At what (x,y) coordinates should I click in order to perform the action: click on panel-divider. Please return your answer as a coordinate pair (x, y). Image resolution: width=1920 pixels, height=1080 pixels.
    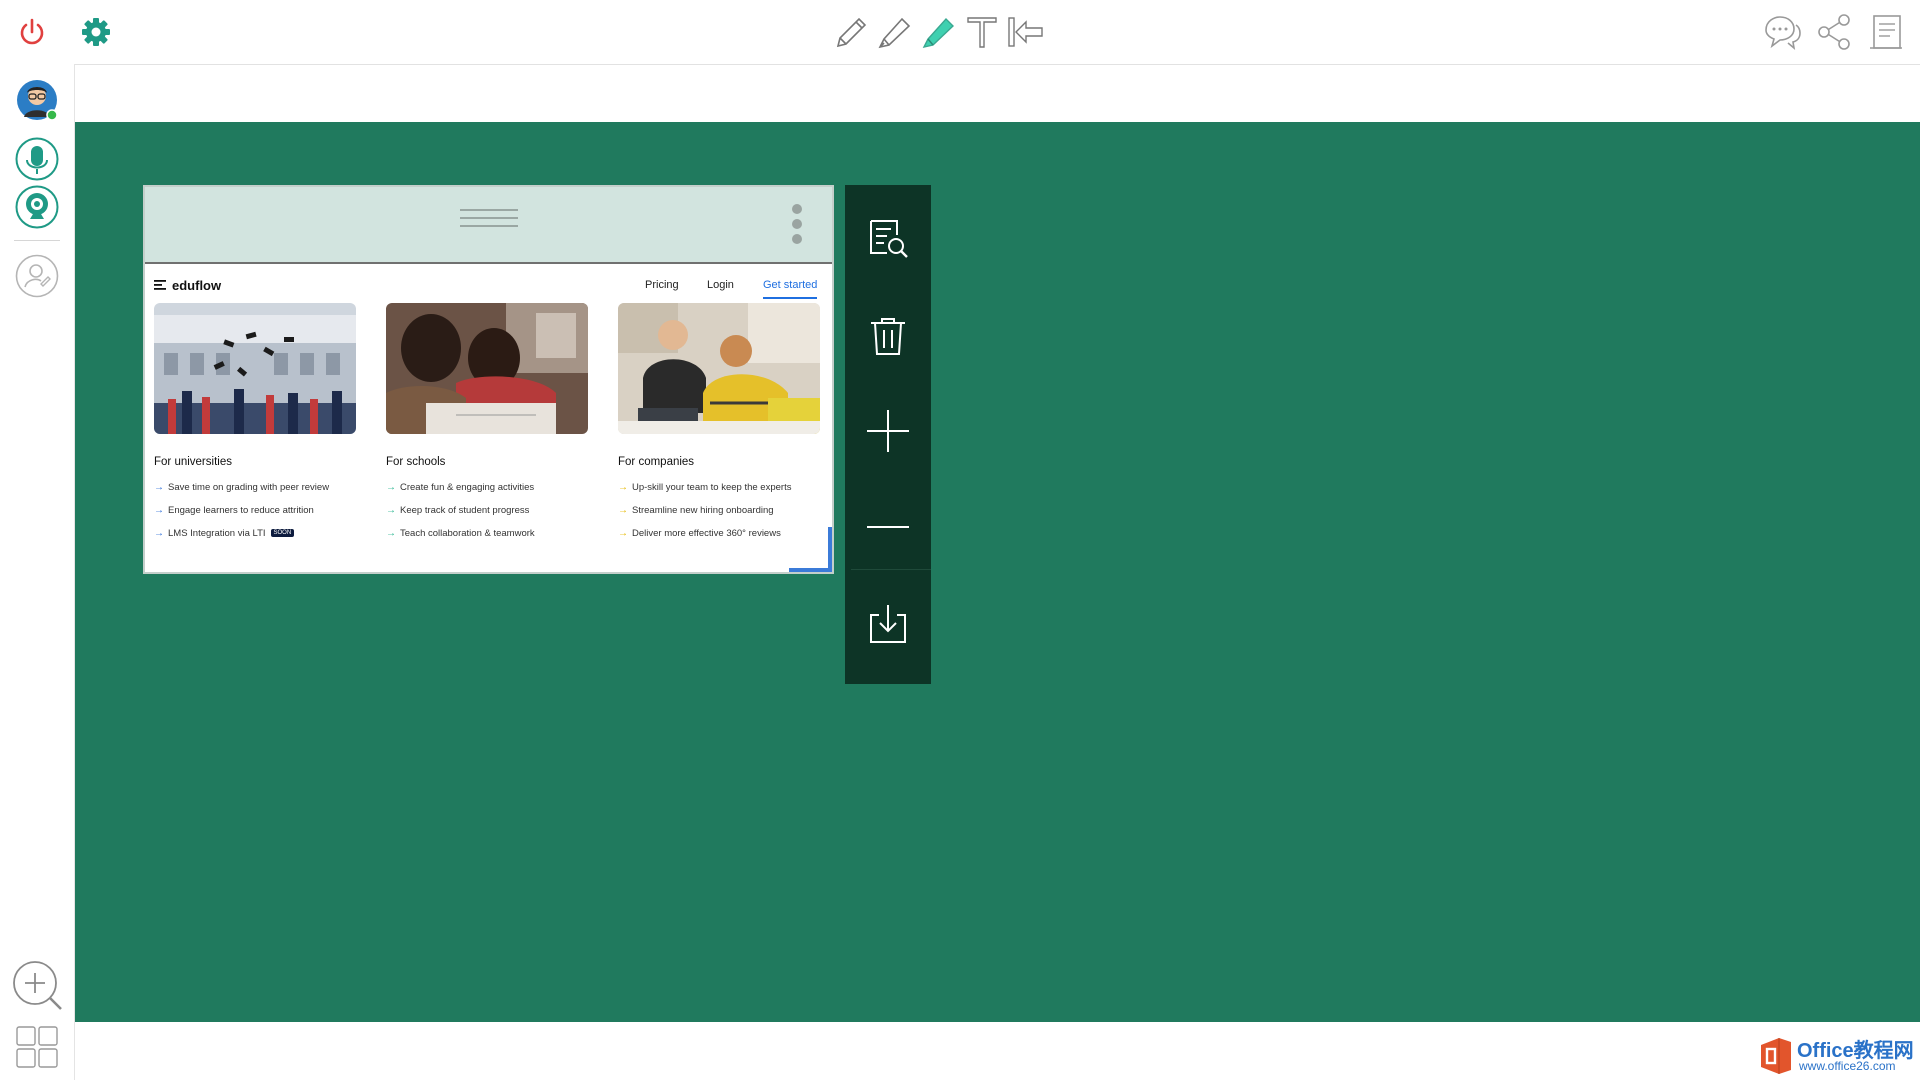
    Looking at the image, I should click on (891, 569).